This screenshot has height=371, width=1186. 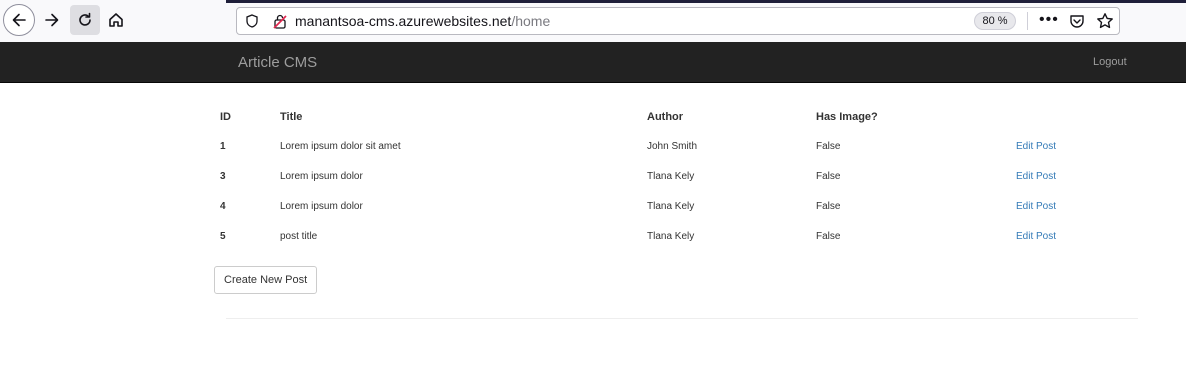 What do you see at coordinates (225, 117) in the screenshot?
I see `header-id: ID` at bounding box center [225, 117].